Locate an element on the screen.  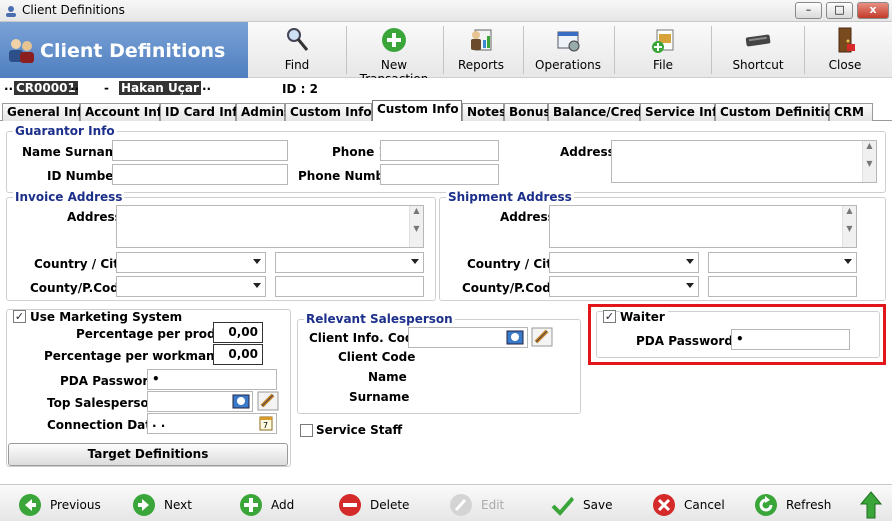
tab-admins: Admins is located at coordinates (263, 112).